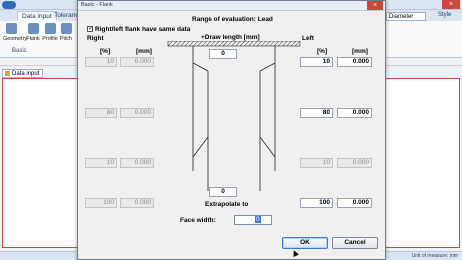 The width and height of the screenshot is (462, 260). I want to click on ribbon-group-label: Basic, so click(19, 51).